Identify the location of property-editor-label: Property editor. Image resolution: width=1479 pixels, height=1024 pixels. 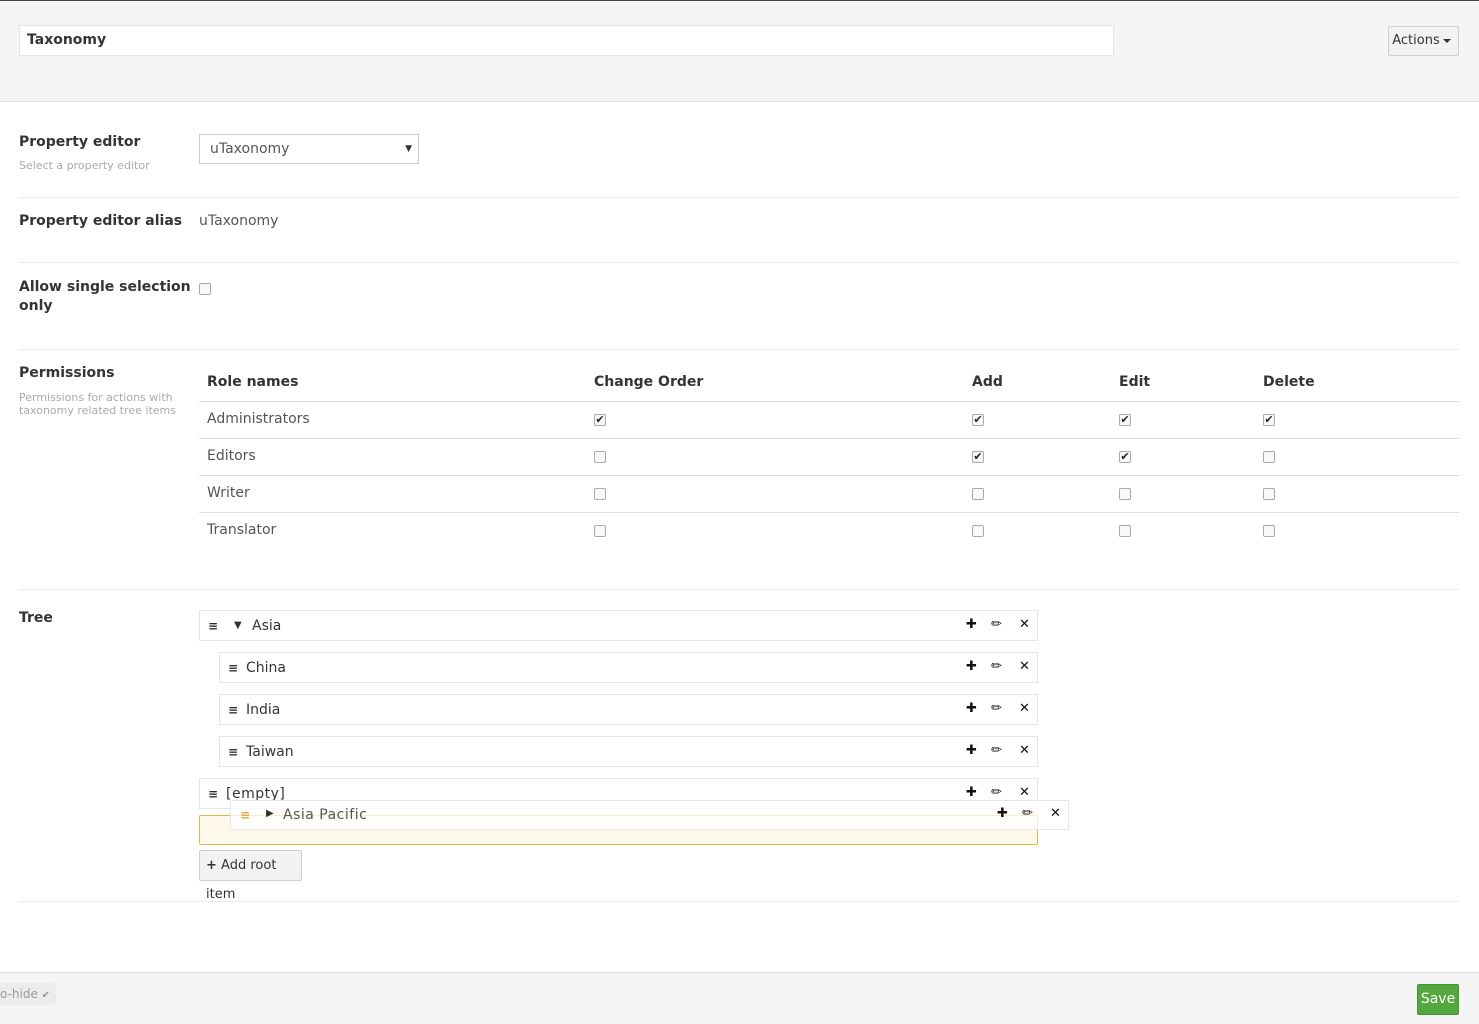
(80, 142).